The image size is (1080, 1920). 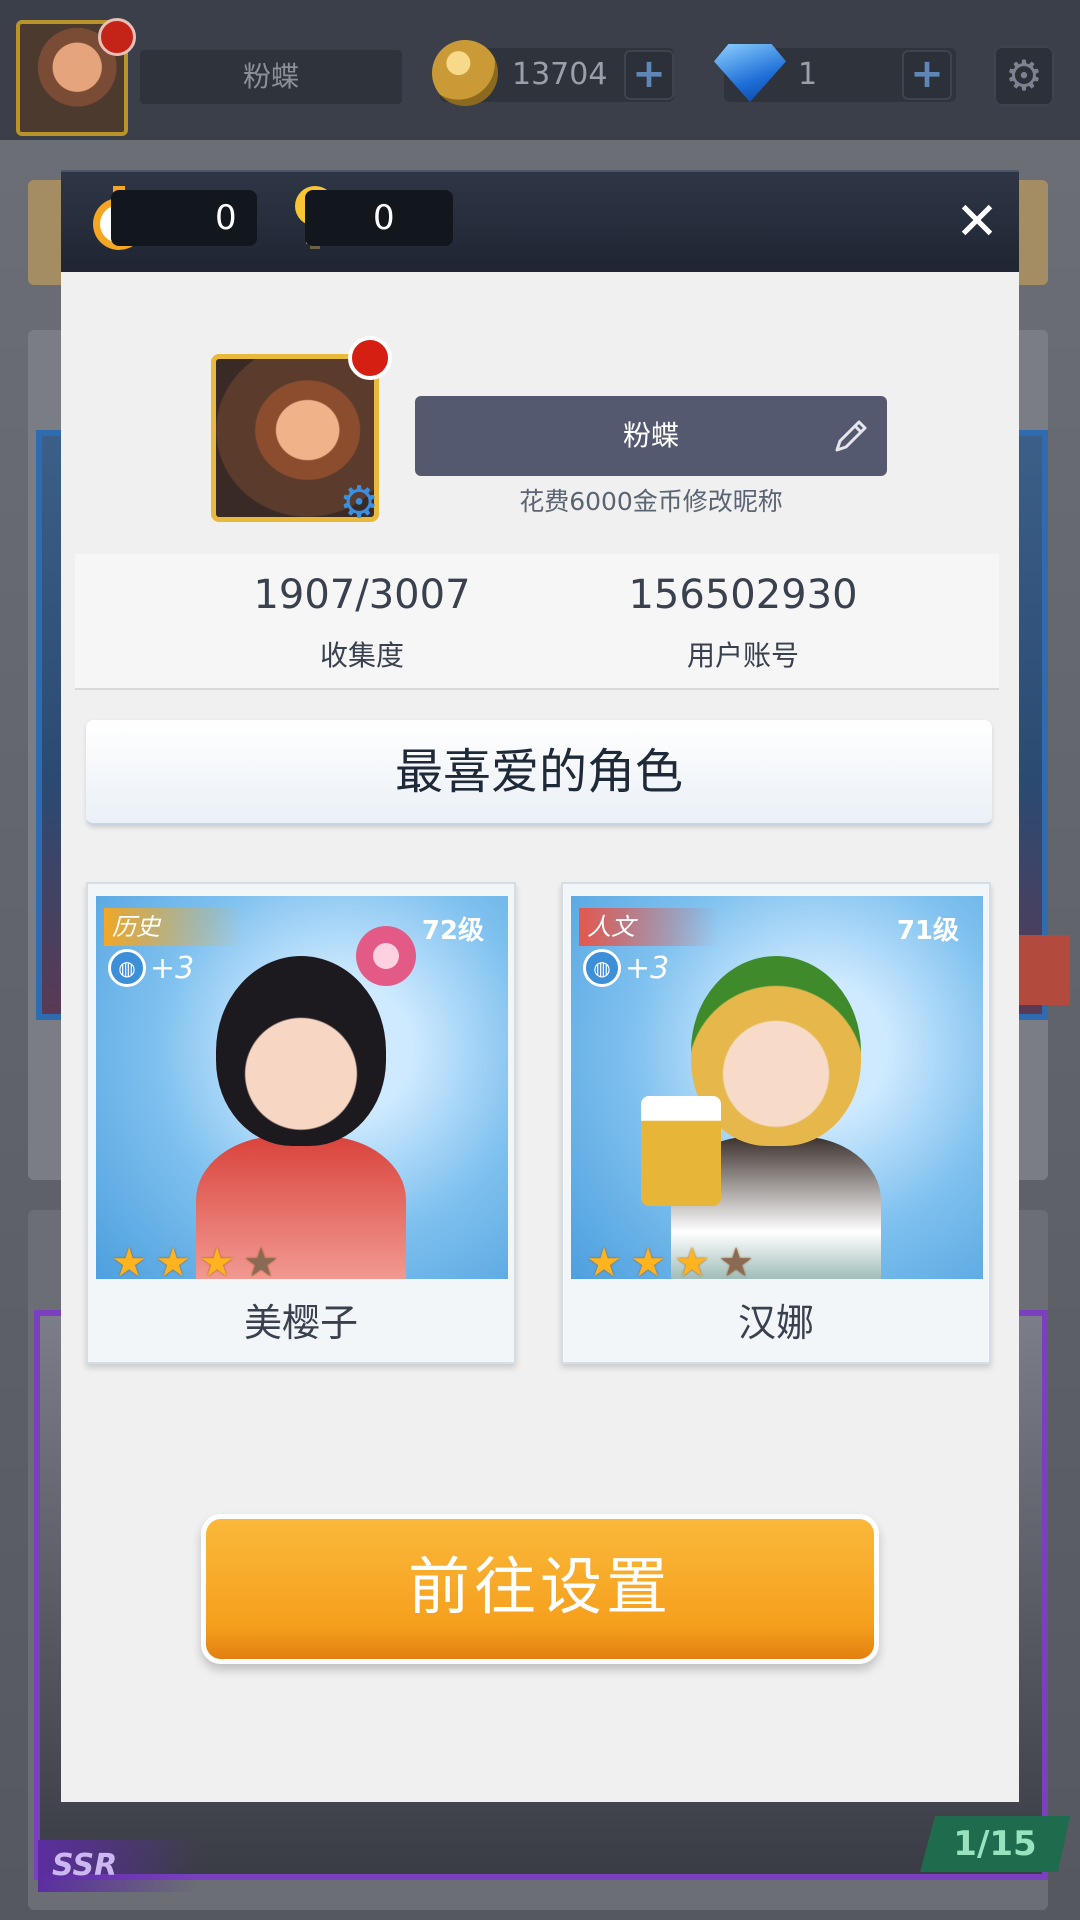 I want to click on user-id-label: 用户账号, so click(x=742, y=655).